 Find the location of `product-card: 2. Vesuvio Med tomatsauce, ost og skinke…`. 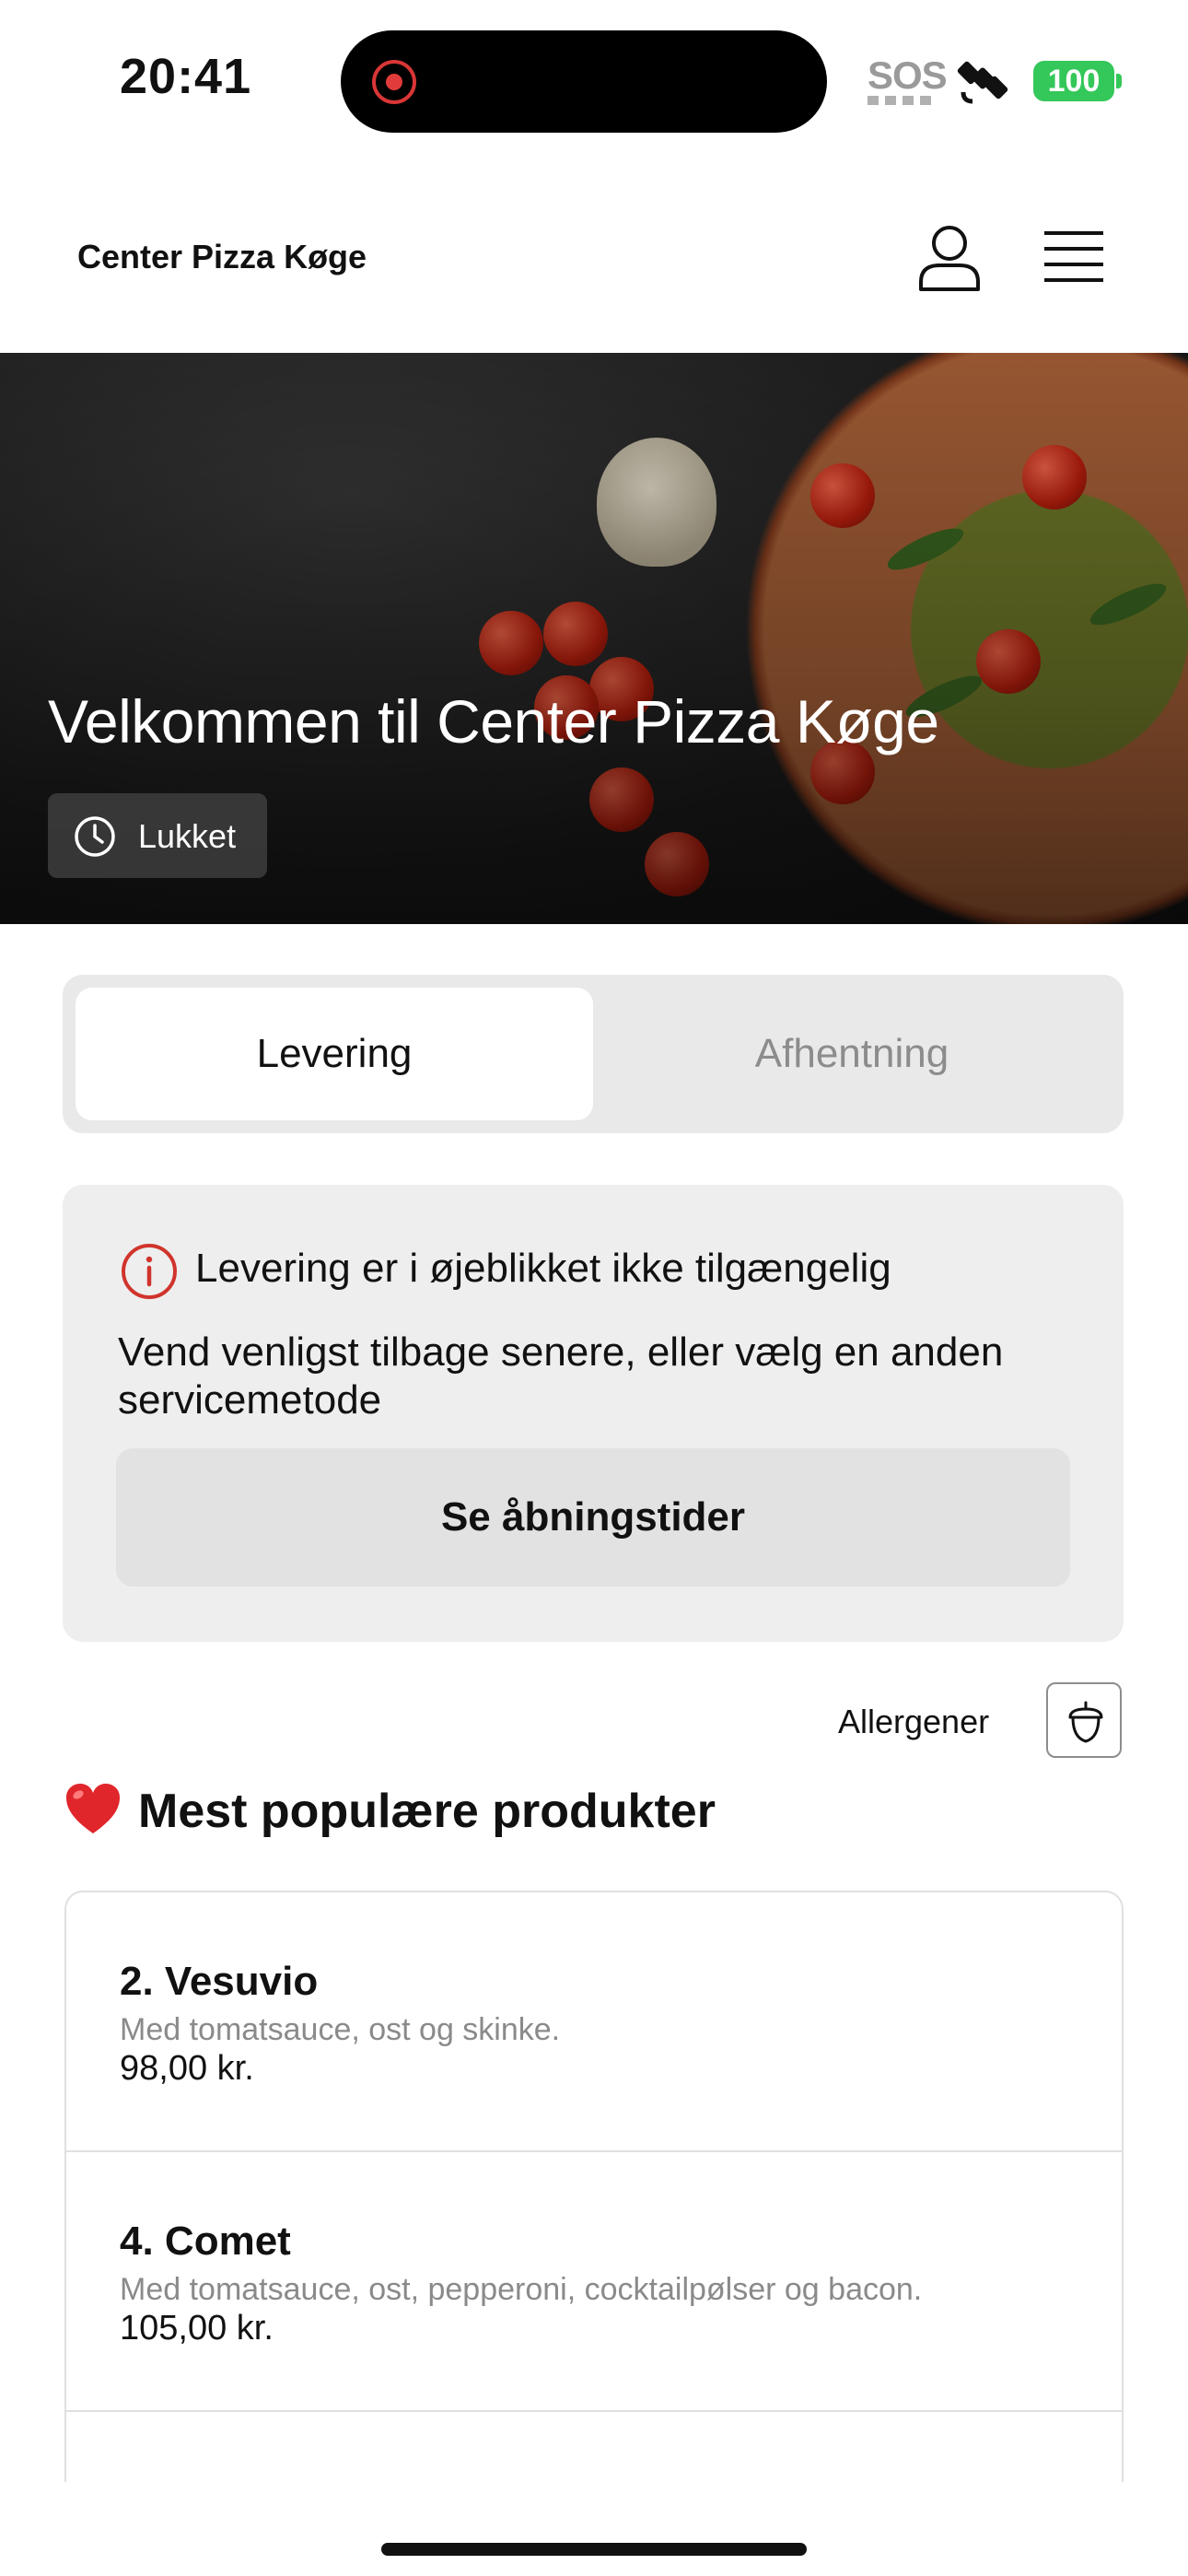

product-card: 2. Vesuvio Med tomatsauce, ost og skinke… is located at coordinates (594, 2022).